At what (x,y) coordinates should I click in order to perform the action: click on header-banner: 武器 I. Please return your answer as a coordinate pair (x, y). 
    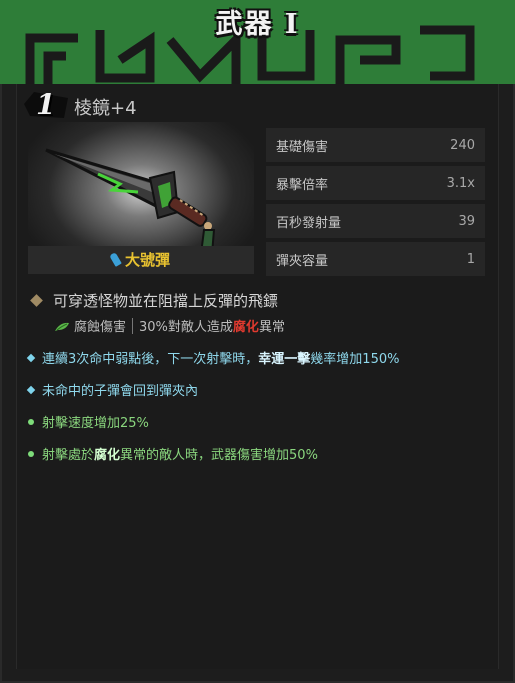
    Looking at the image, I should click on (257, 42).